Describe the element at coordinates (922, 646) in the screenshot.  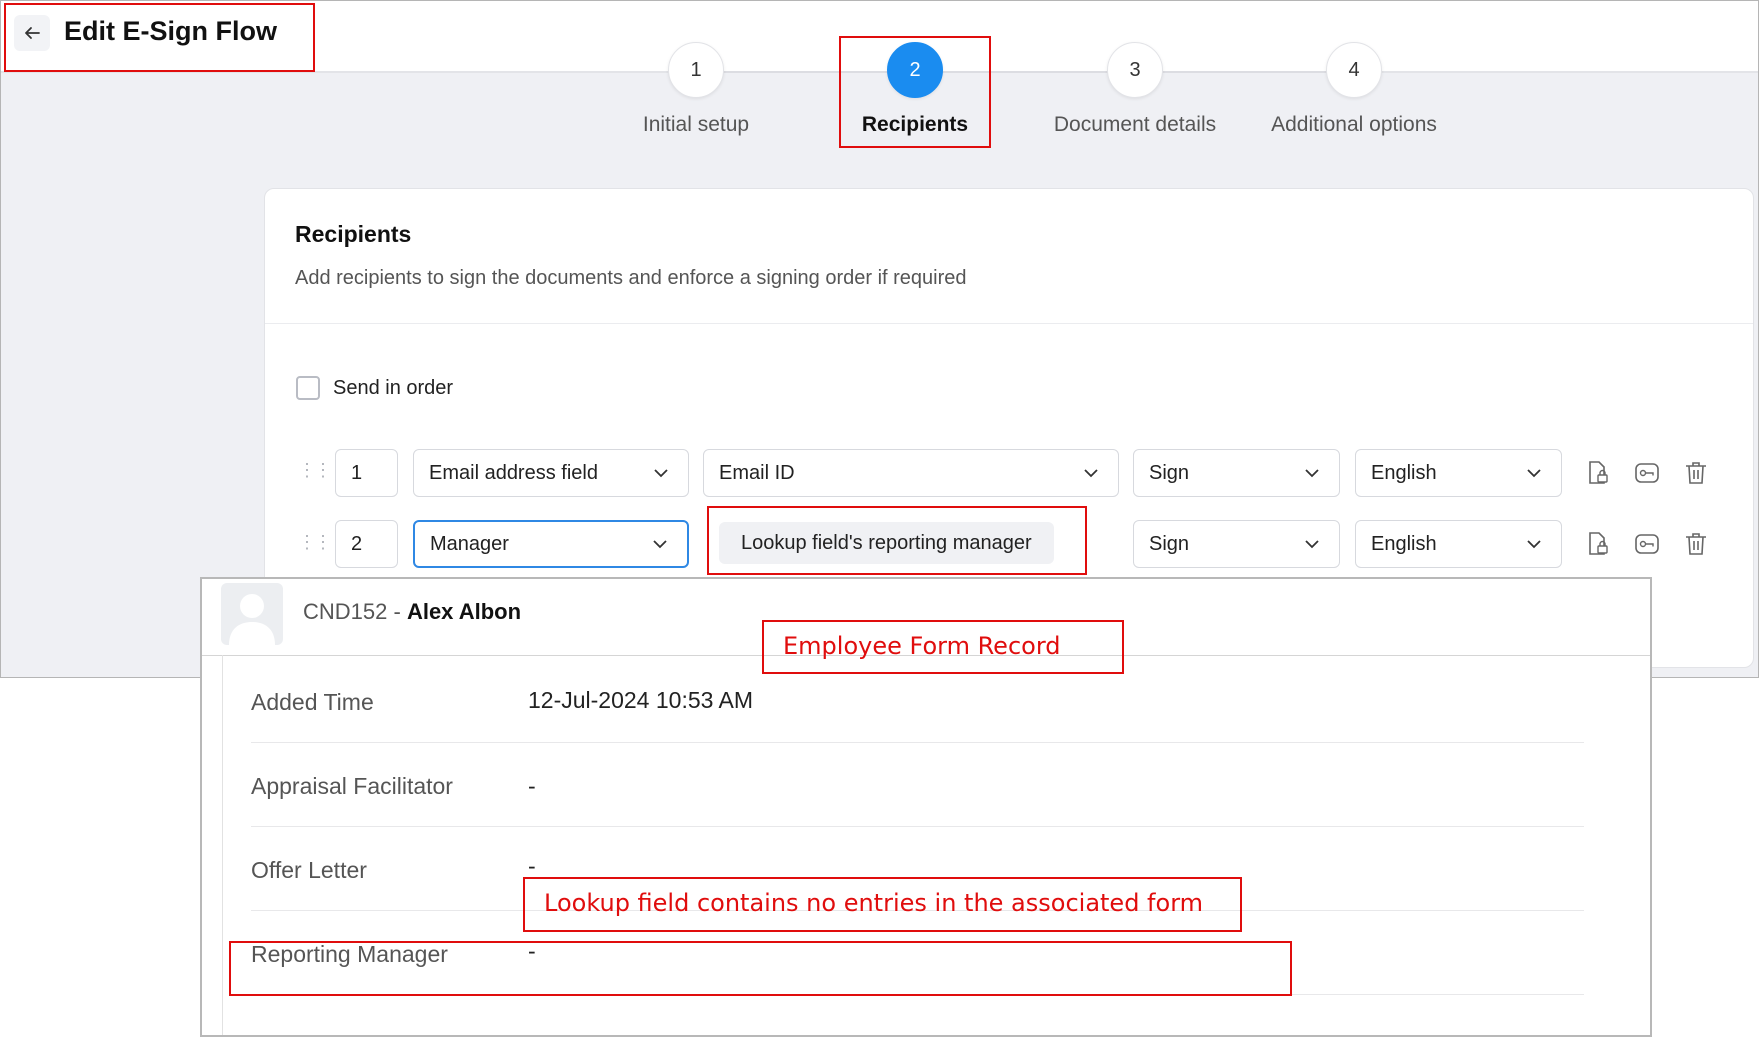
I see `annotation-employee-record-text: Employee Form Record` at that location.